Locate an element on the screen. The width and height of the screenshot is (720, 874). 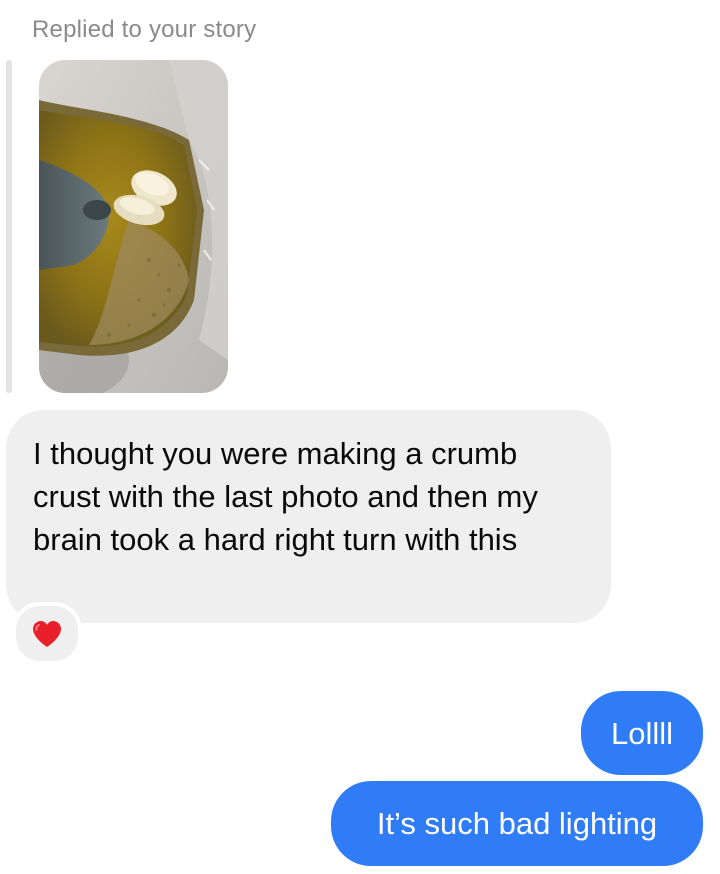
outgoing-message-bubble: Lollll is located at coordinates (642, 733).